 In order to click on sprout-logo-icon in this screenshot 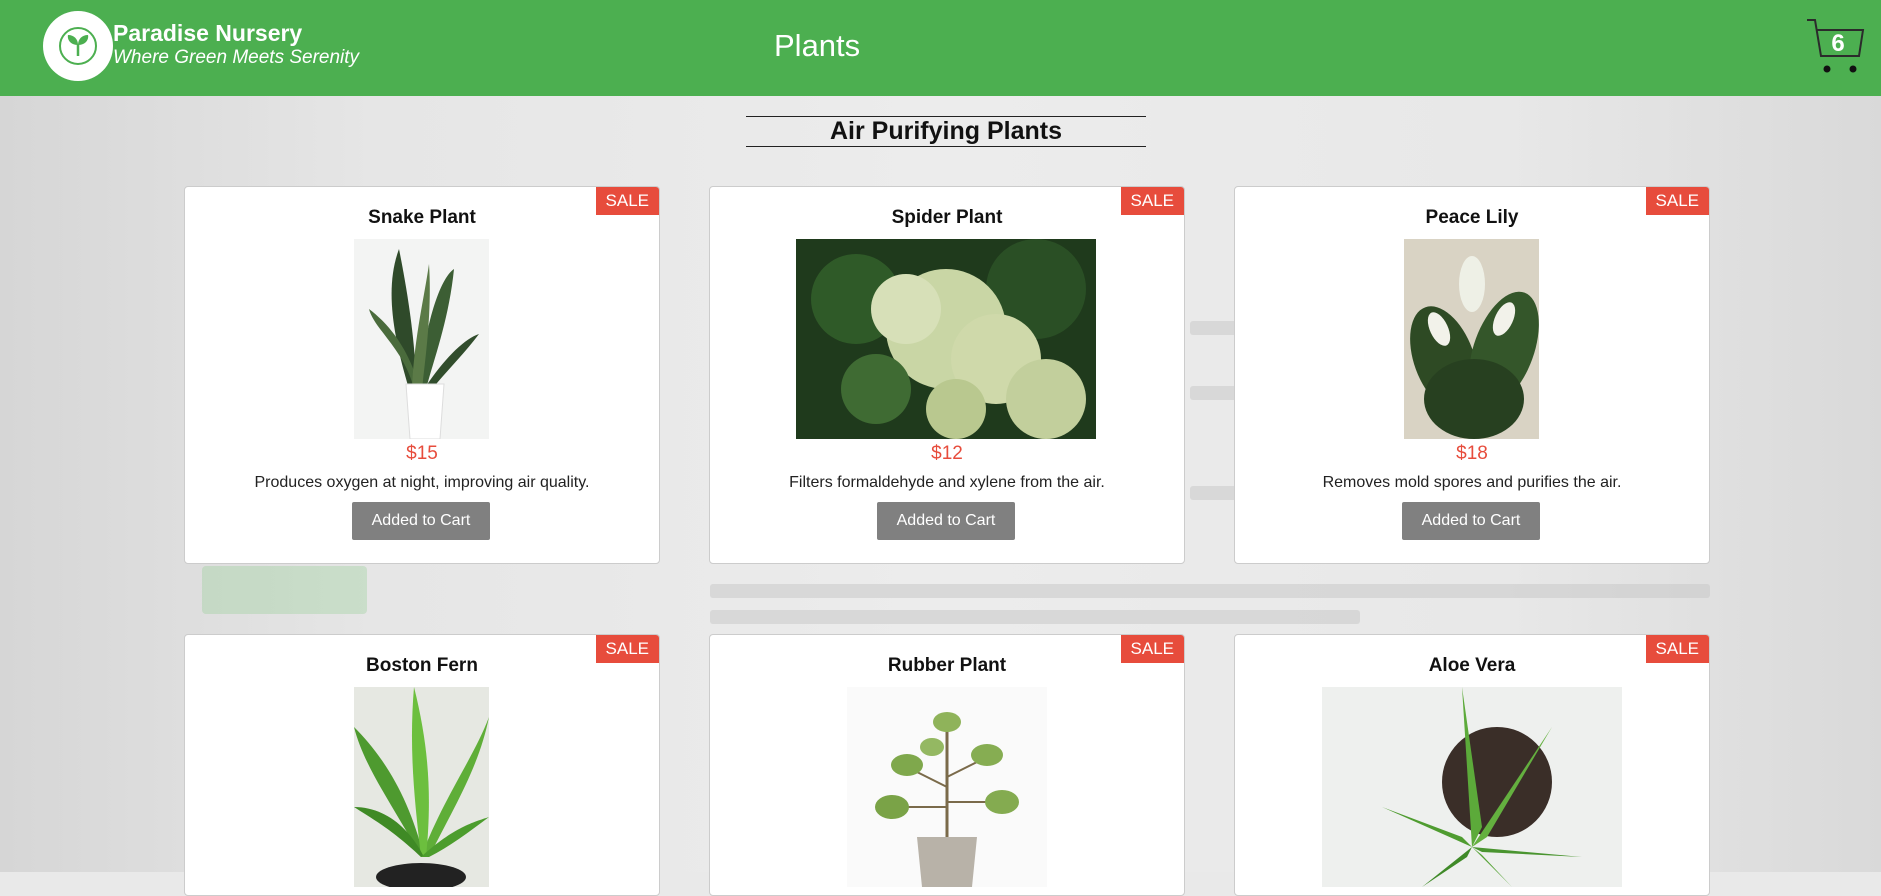, I will do `click(78, 46)`.